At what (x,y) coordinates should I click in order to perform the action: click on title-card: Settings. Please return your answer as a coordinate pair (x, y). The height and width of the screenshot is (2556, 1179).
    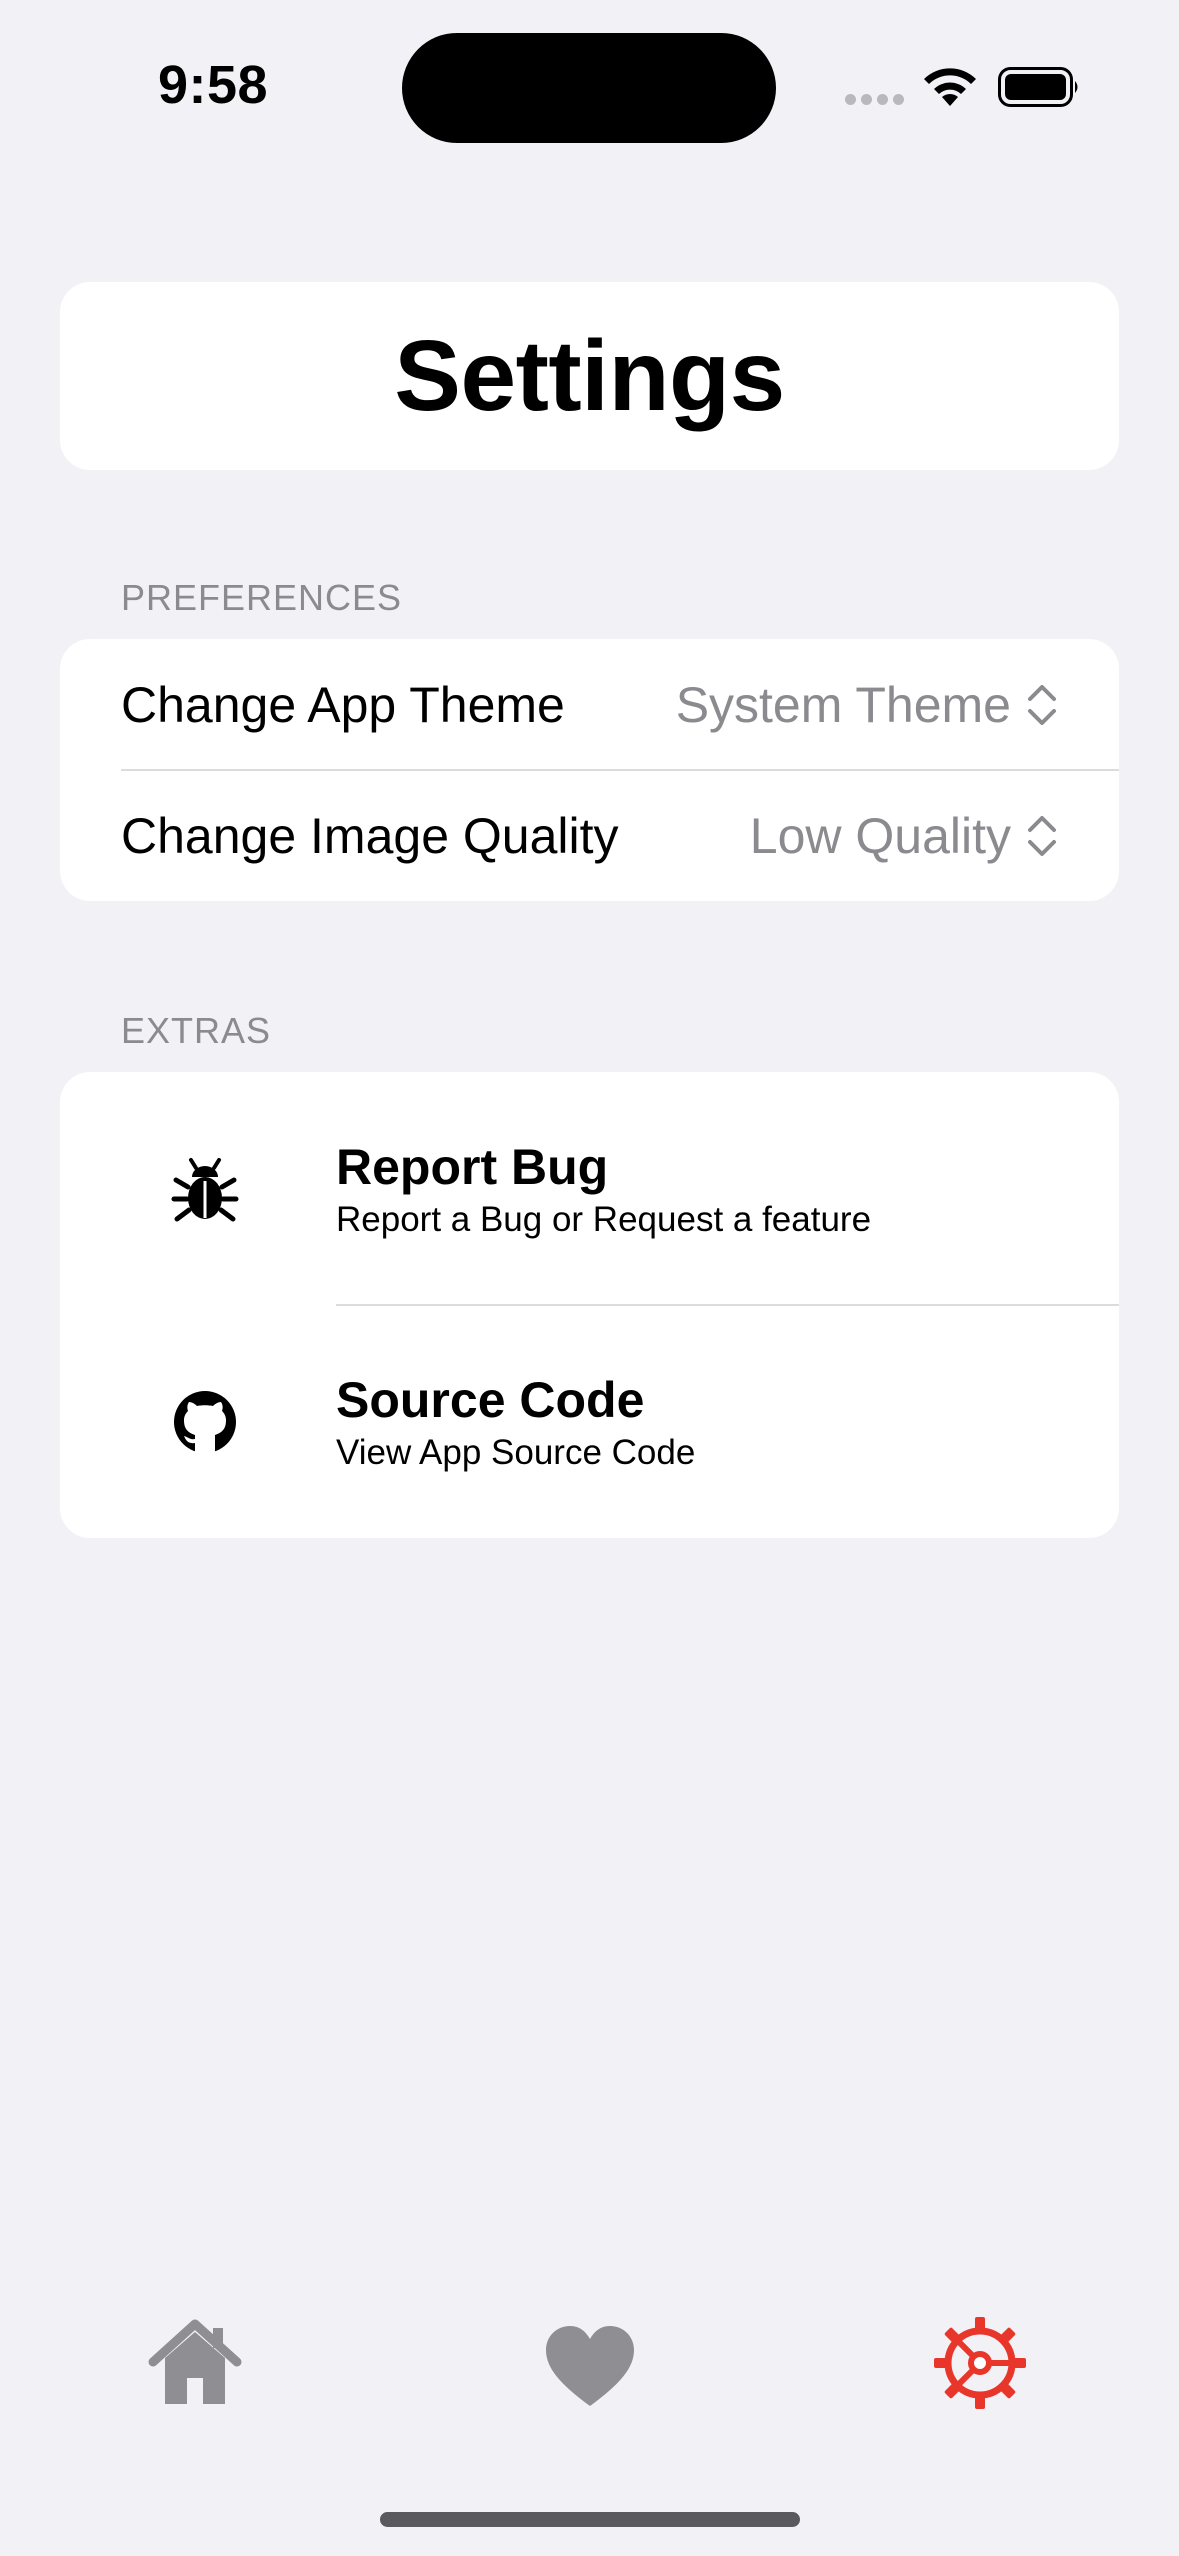
    Looking at the image, I should click on (589, 376).